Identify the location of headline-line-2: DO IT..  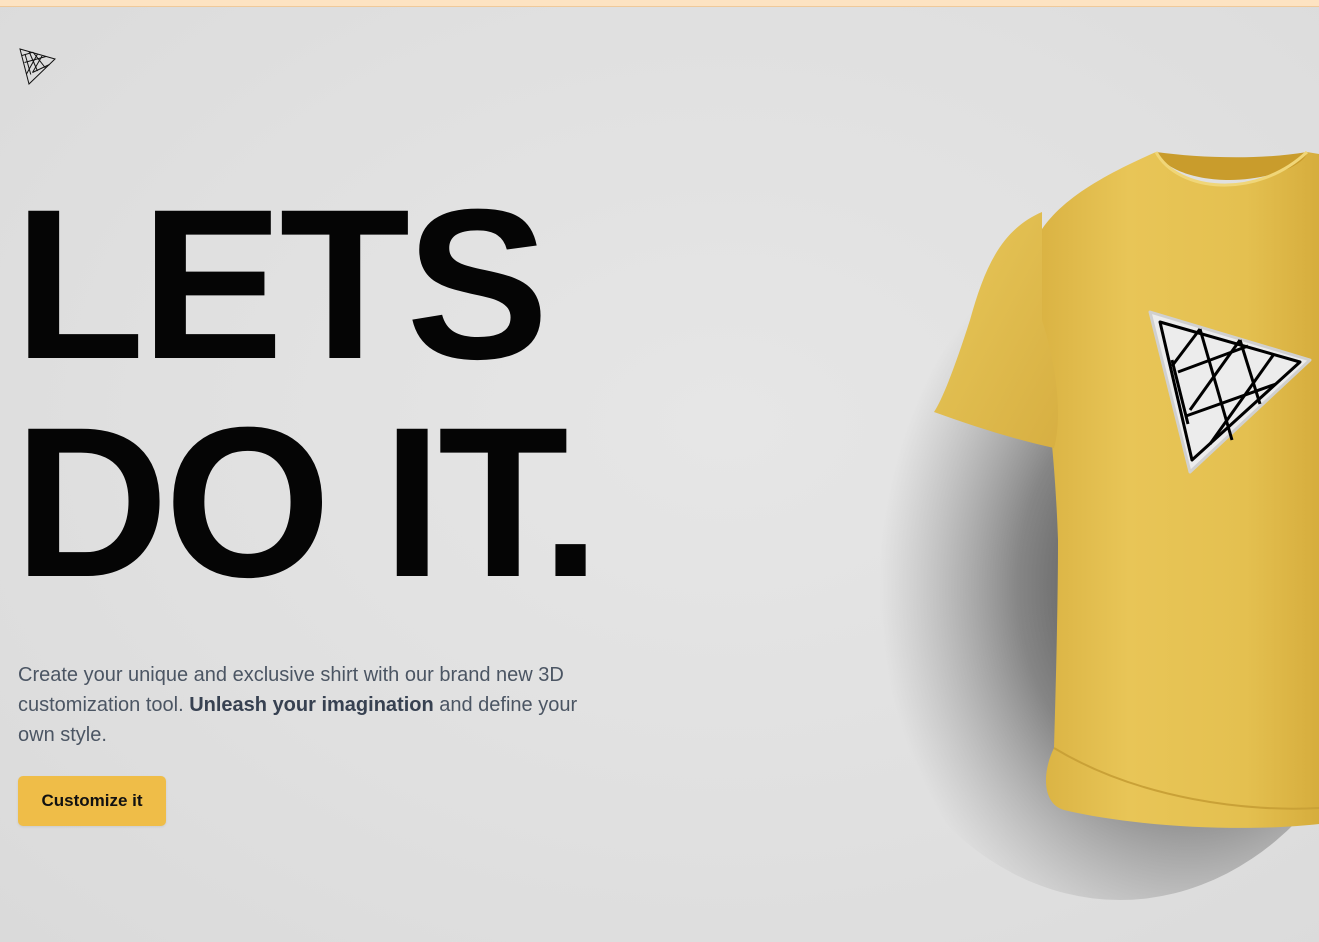
(307, 502).